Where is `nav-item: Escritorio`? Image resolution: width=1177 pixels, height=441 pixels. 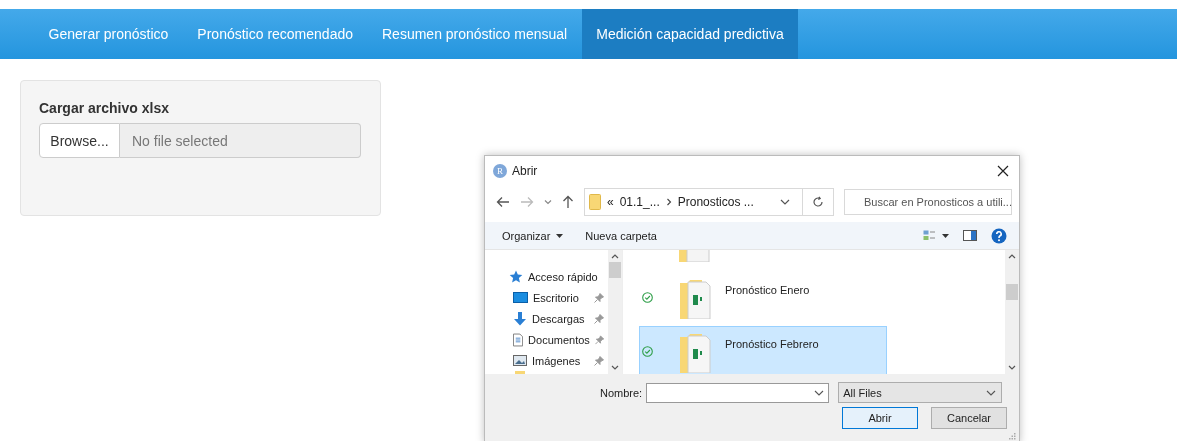 nav-item: Escritorio is located at coordinates (546, 297).